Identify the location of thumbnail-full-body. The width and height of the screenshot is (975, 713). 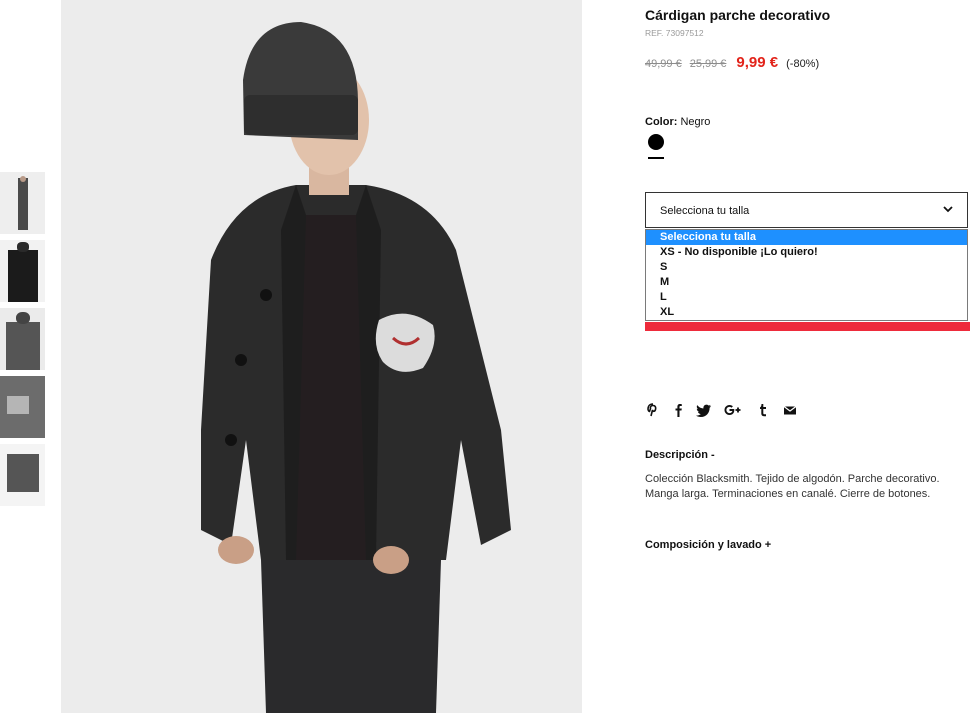
(22, 203).